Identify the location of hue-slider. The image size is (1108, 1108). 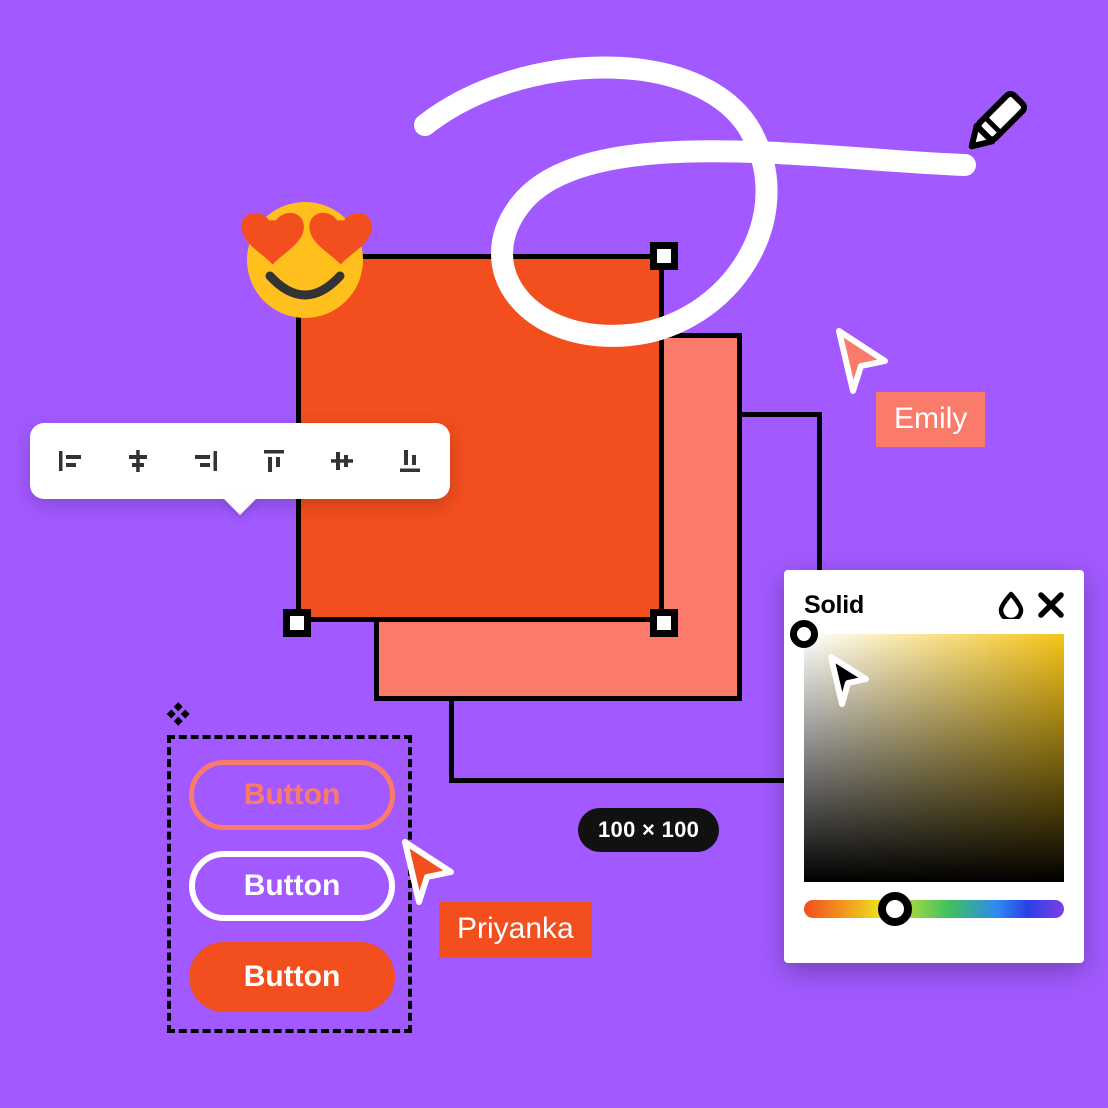
(934, 909).